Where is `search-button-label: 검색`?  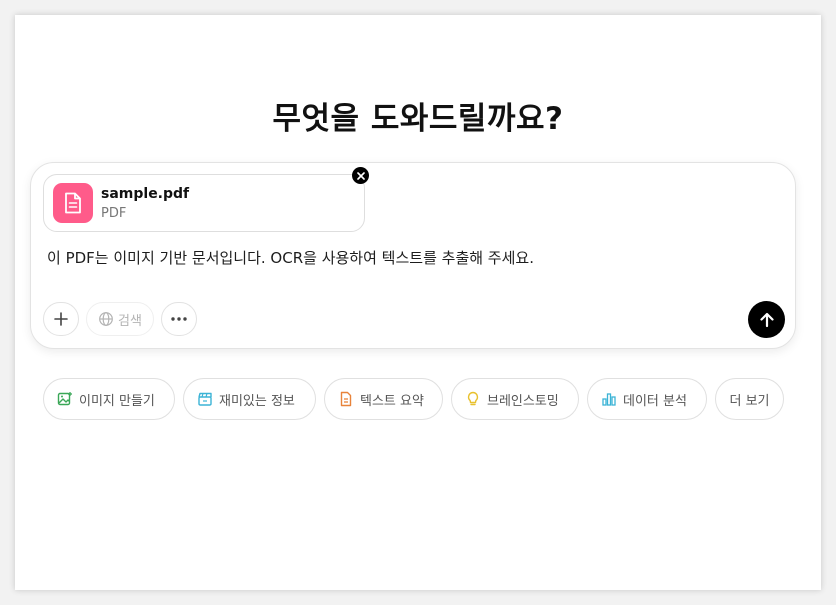
search-button-label: 검색 is located at coordinates (130, 321).